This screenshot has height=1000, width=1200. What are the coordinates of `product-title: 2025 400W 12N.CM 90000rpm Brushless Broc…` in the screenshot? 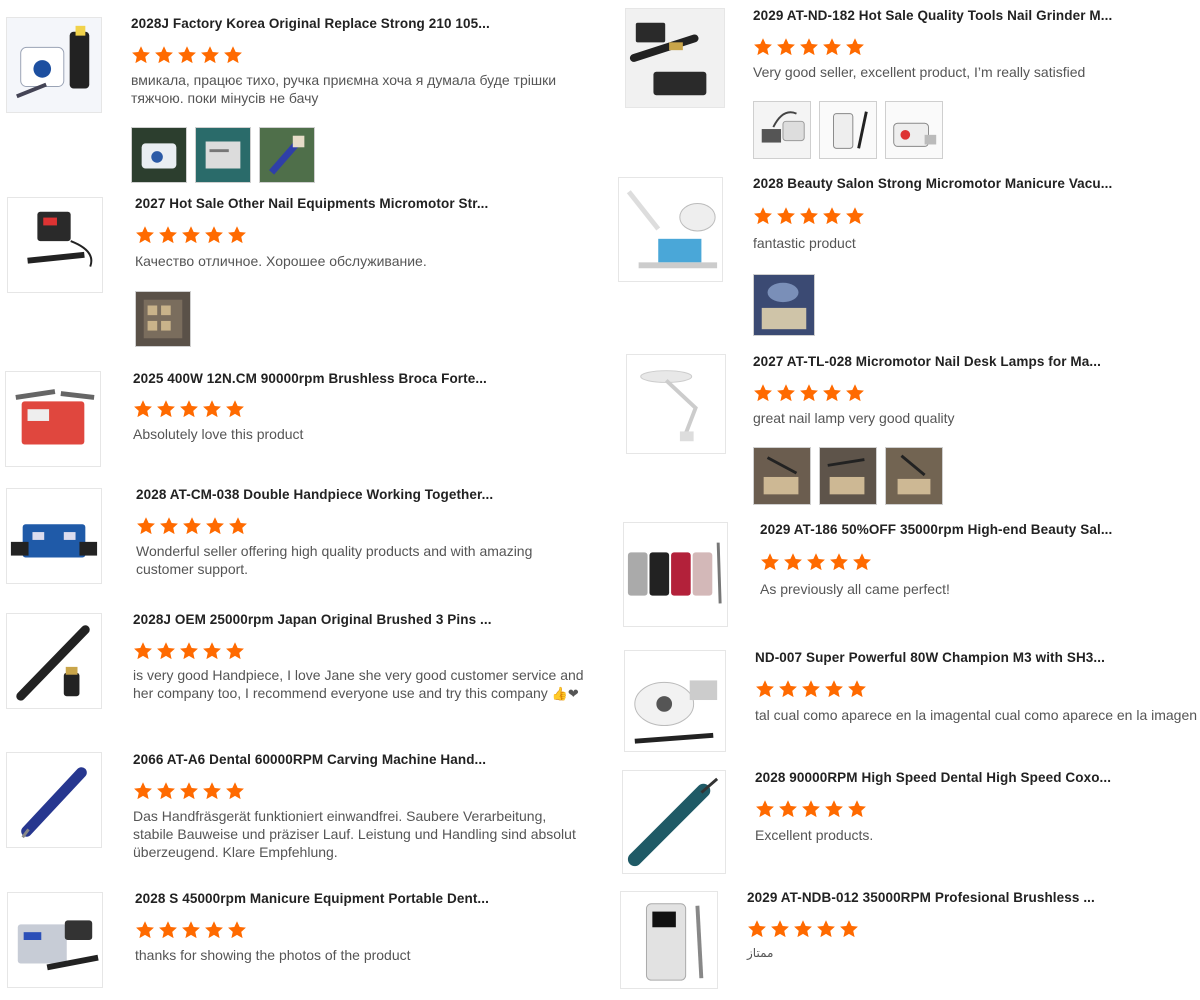 It's located at (310, 378).